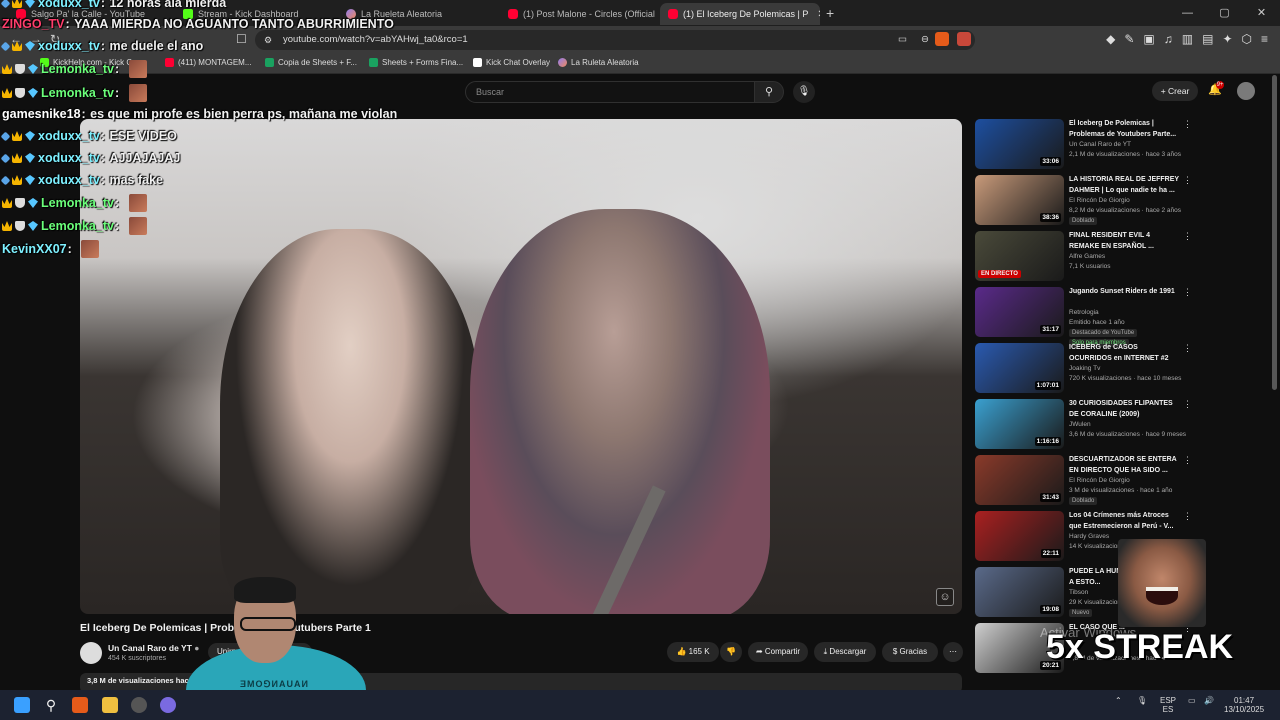 The image size is (1280, 720). What do you see at coordinates (1168, 705) in the screenshot?
I see `language-indicator: ESP ES` at bounding box center [1168, 705].